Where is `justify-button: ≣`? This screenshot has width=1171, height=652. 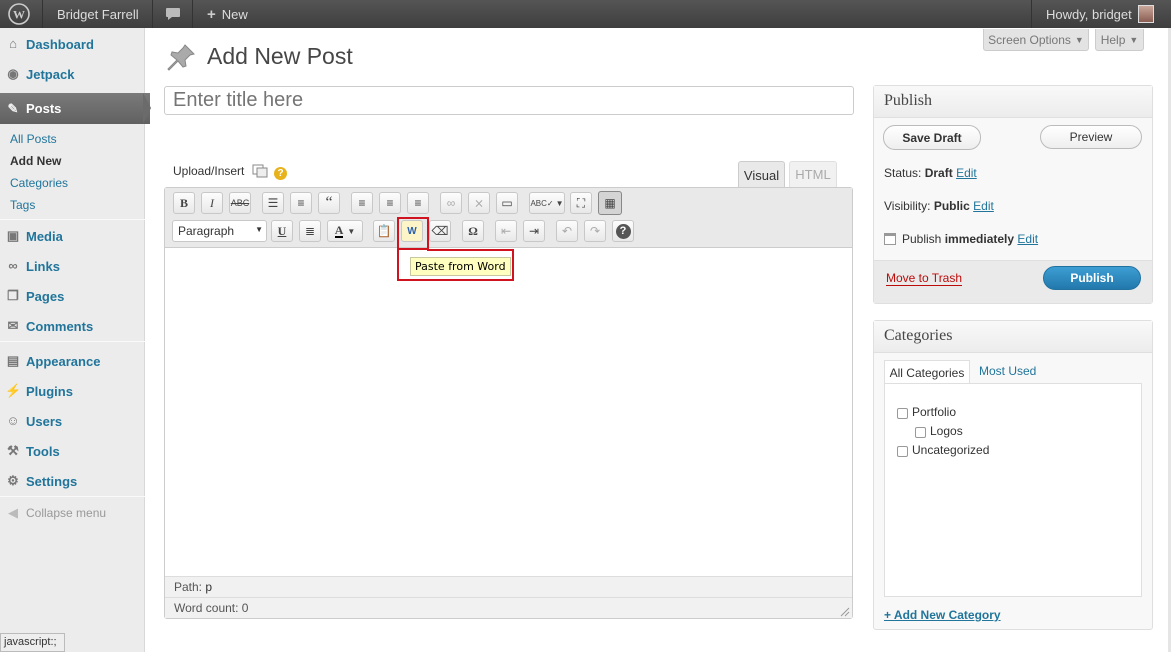 justify-button: ≣ is located at coordinates (310, 231).